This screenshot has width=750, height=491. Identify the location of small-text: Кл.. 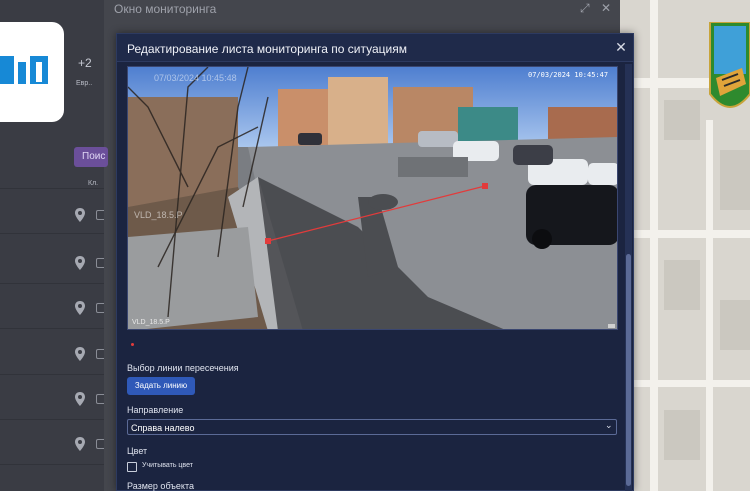
(93, 183).